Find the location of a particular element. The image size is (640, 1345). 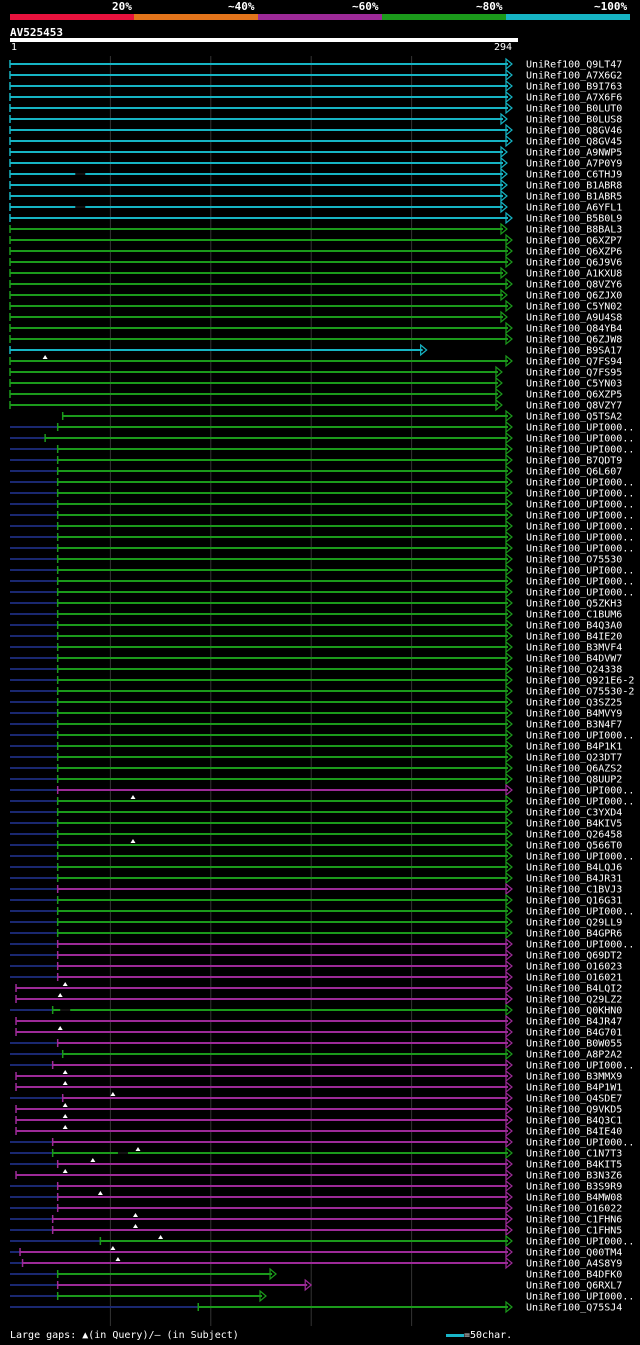

hit-label: UniRef100_Q26458 is located at coordinates (574, 835).